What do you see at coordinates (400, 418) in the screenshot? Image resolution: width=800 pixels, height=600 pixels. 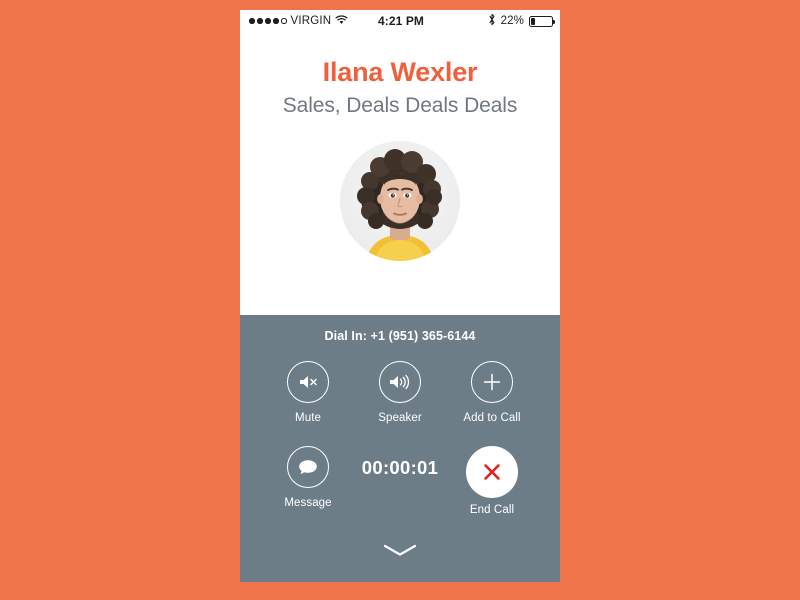 I see `speaker-label: Speaker` at bounding box center [400, 418].